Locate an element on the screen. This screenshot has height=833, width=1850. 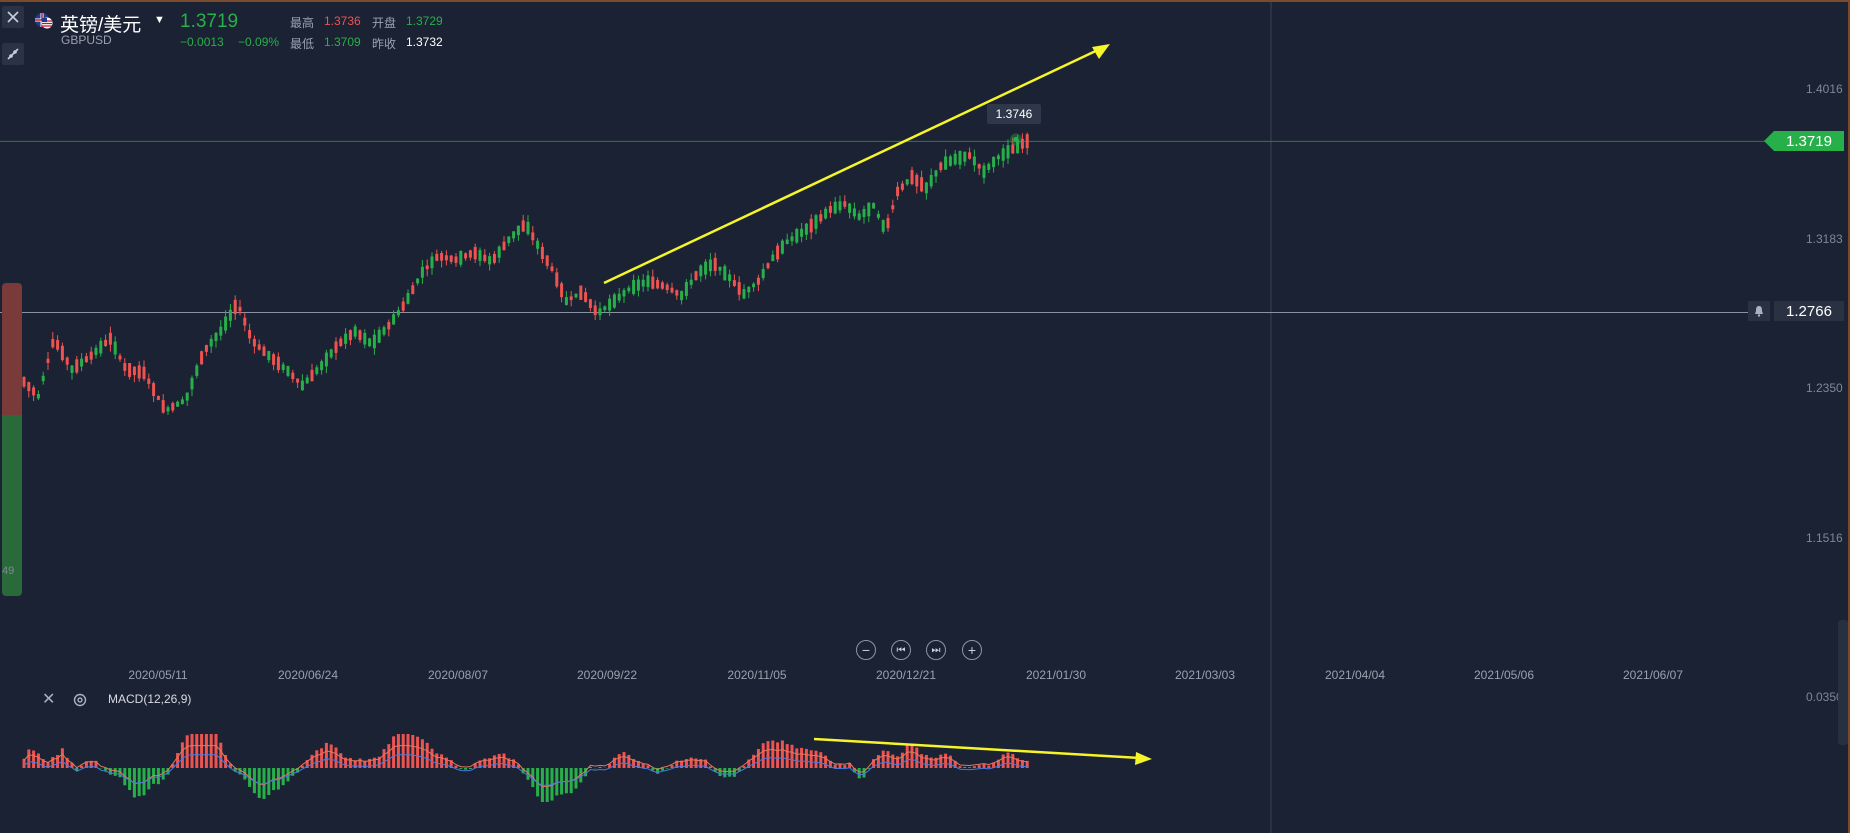
last-price-dot is located at coordinates (1016, 139).